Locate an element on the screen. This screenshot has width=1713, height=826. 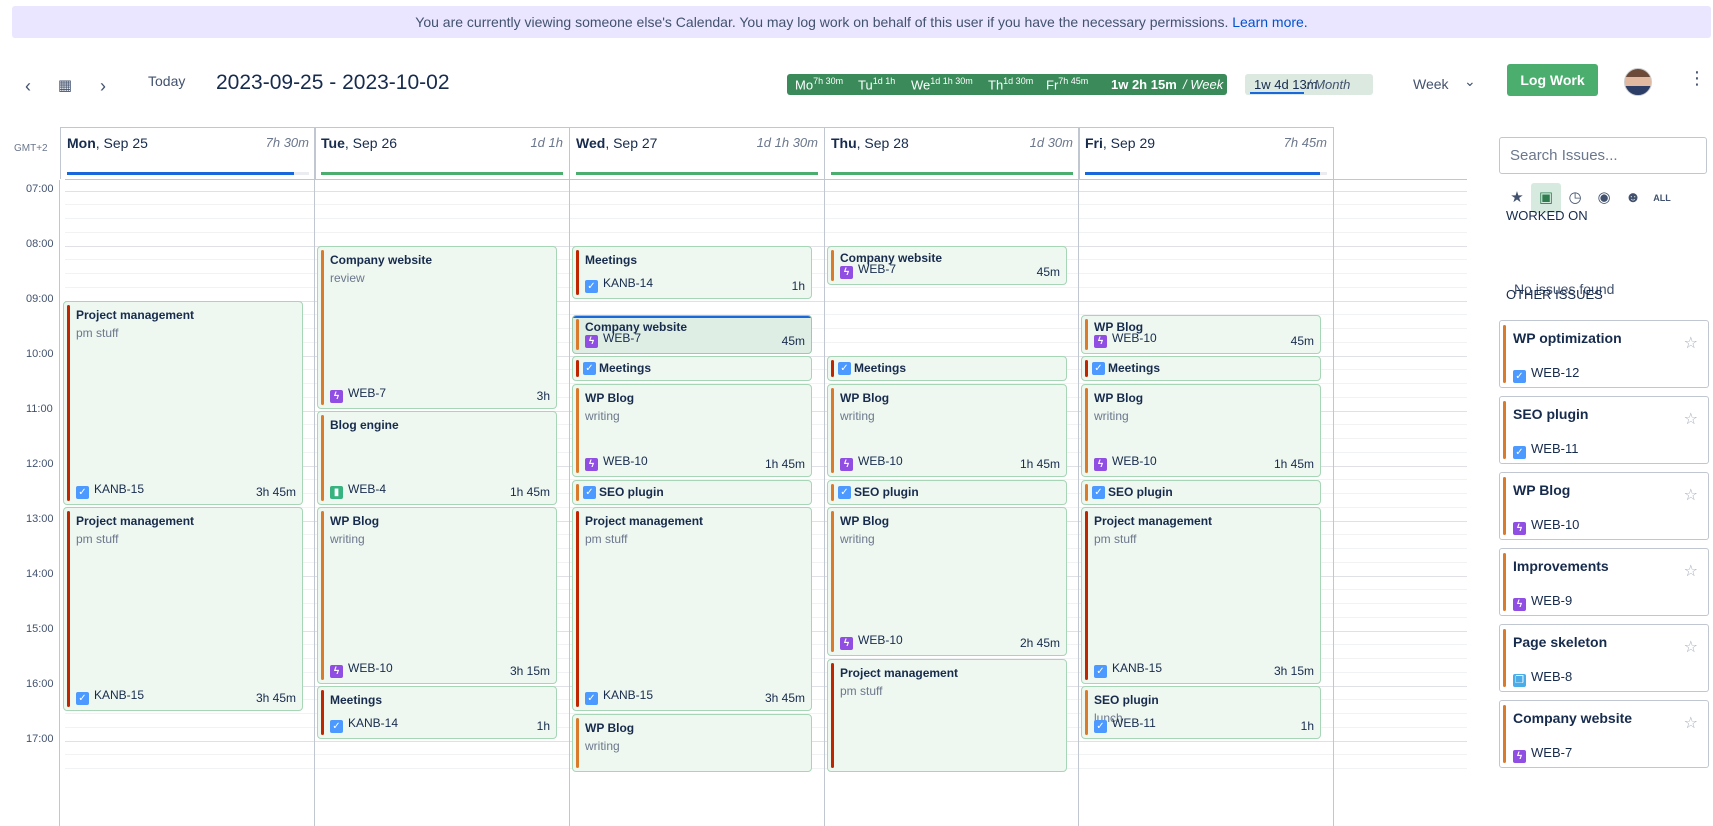
day-header: Wed, Sep 27 1d 1h 30m is located at coordinates (697, 153).